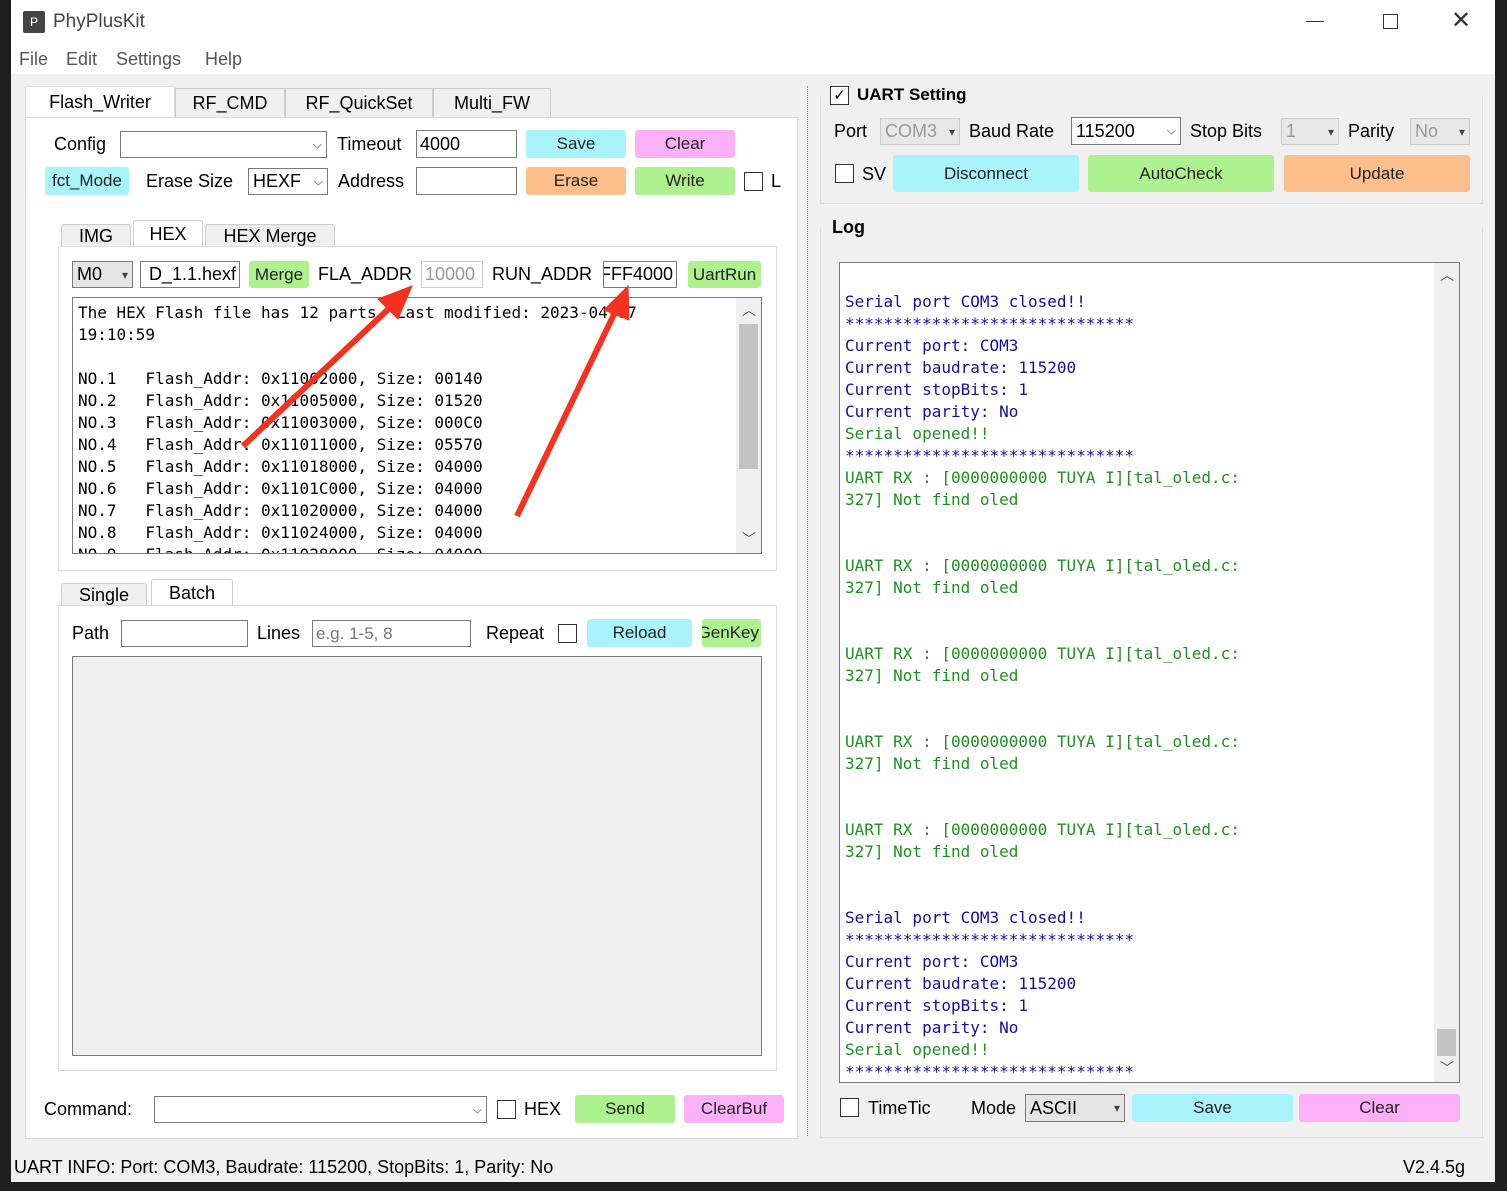 Image resolution: width=1507 pixels, height=1191 pixels. What do you see at coordinates (359, 103) in the screenshot?
I see `tab-rf-quickset: RF_QuickSet` at bounding box center [359, 103].